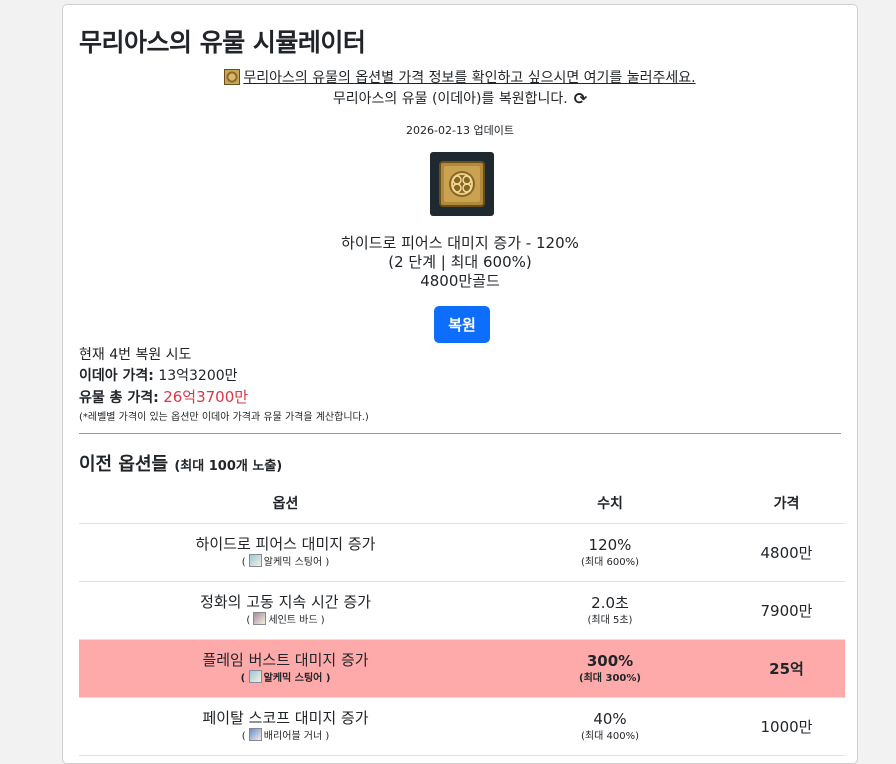  I want to click on option-max: (최대 400%), so click(610, 736).